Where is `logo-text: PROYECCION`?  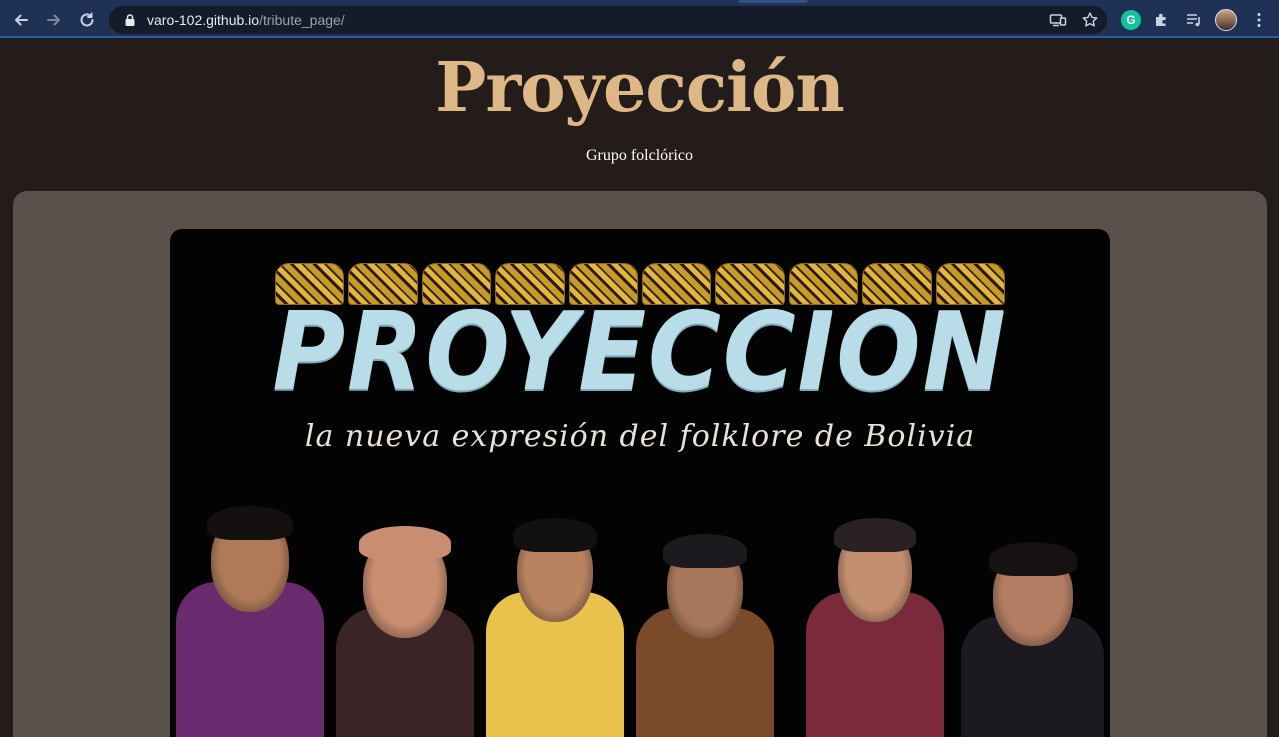 logo-text: PROYECCION is located at coordinates (640, 352).